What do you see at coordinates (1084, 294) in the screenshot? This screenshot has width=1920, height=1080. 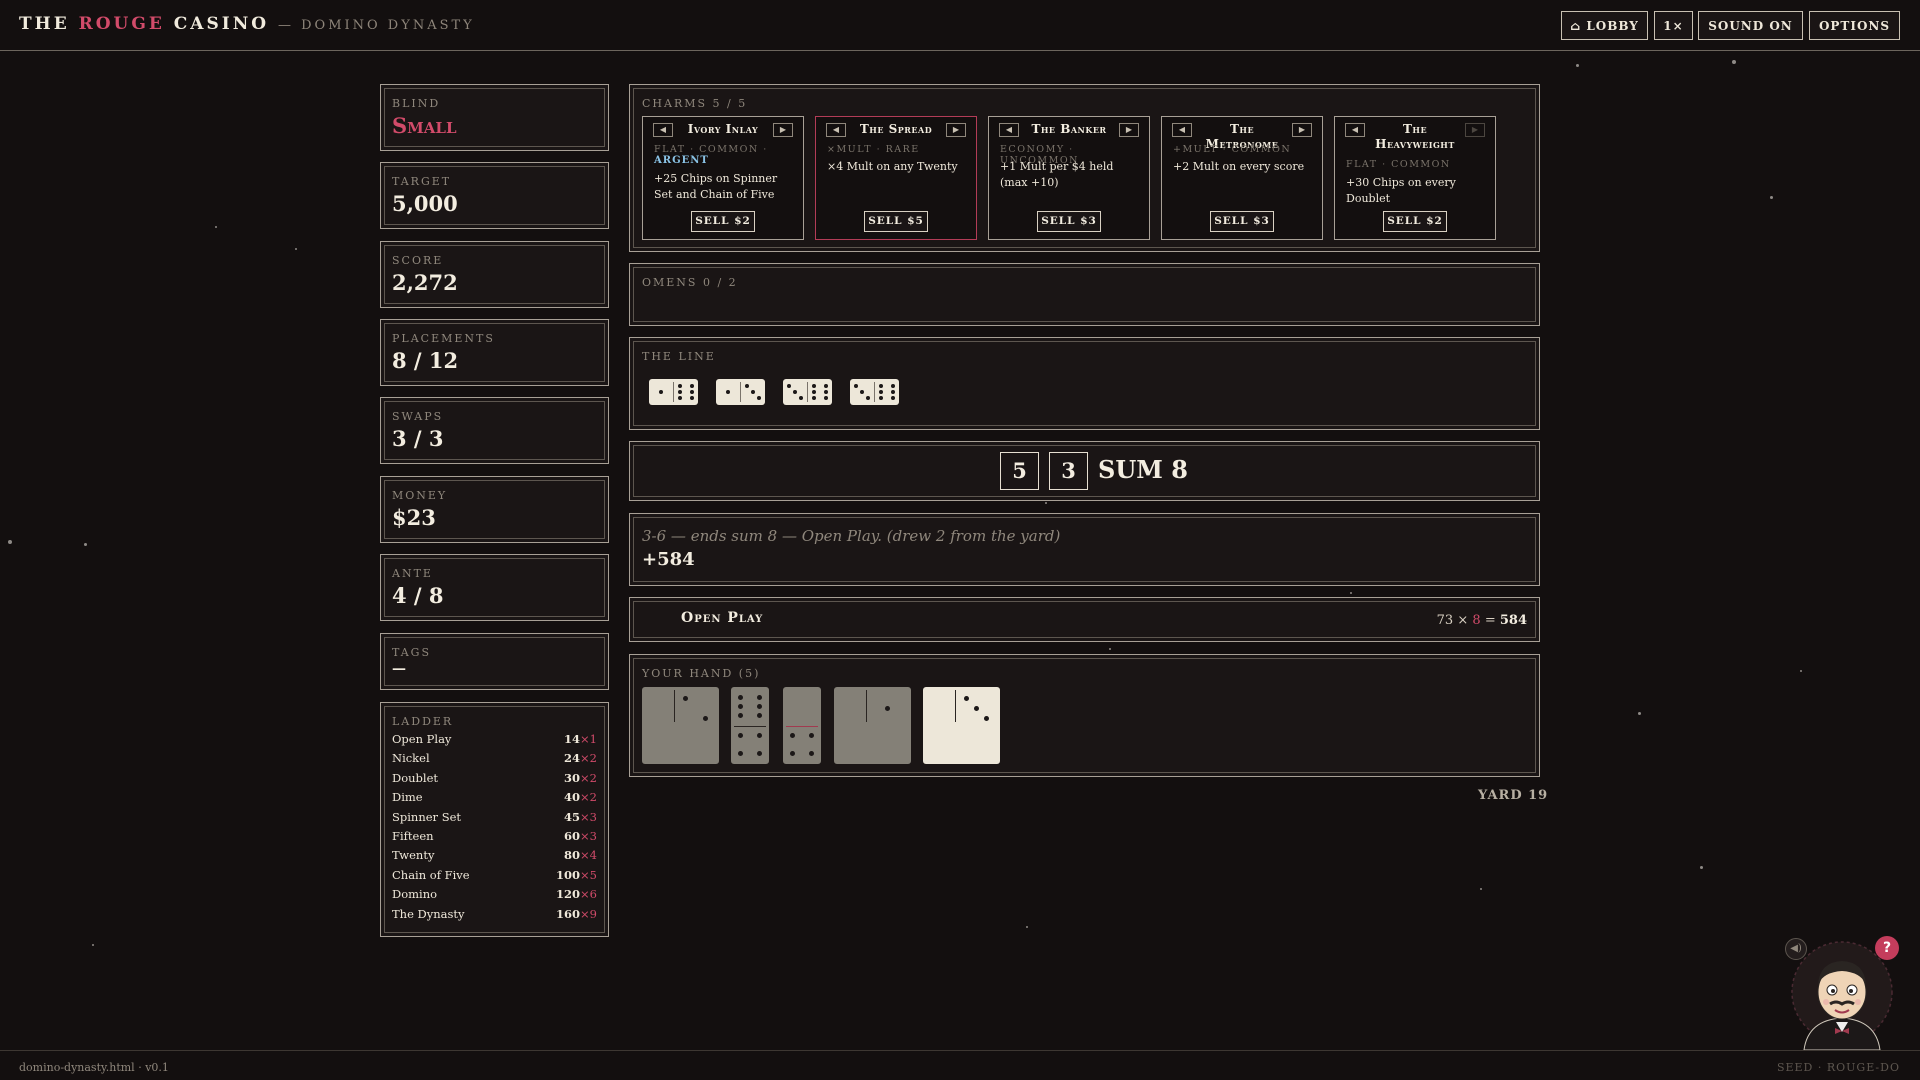 I see `omens-panel: OMENS 0 / 2` at bounding box center [1084, 294].